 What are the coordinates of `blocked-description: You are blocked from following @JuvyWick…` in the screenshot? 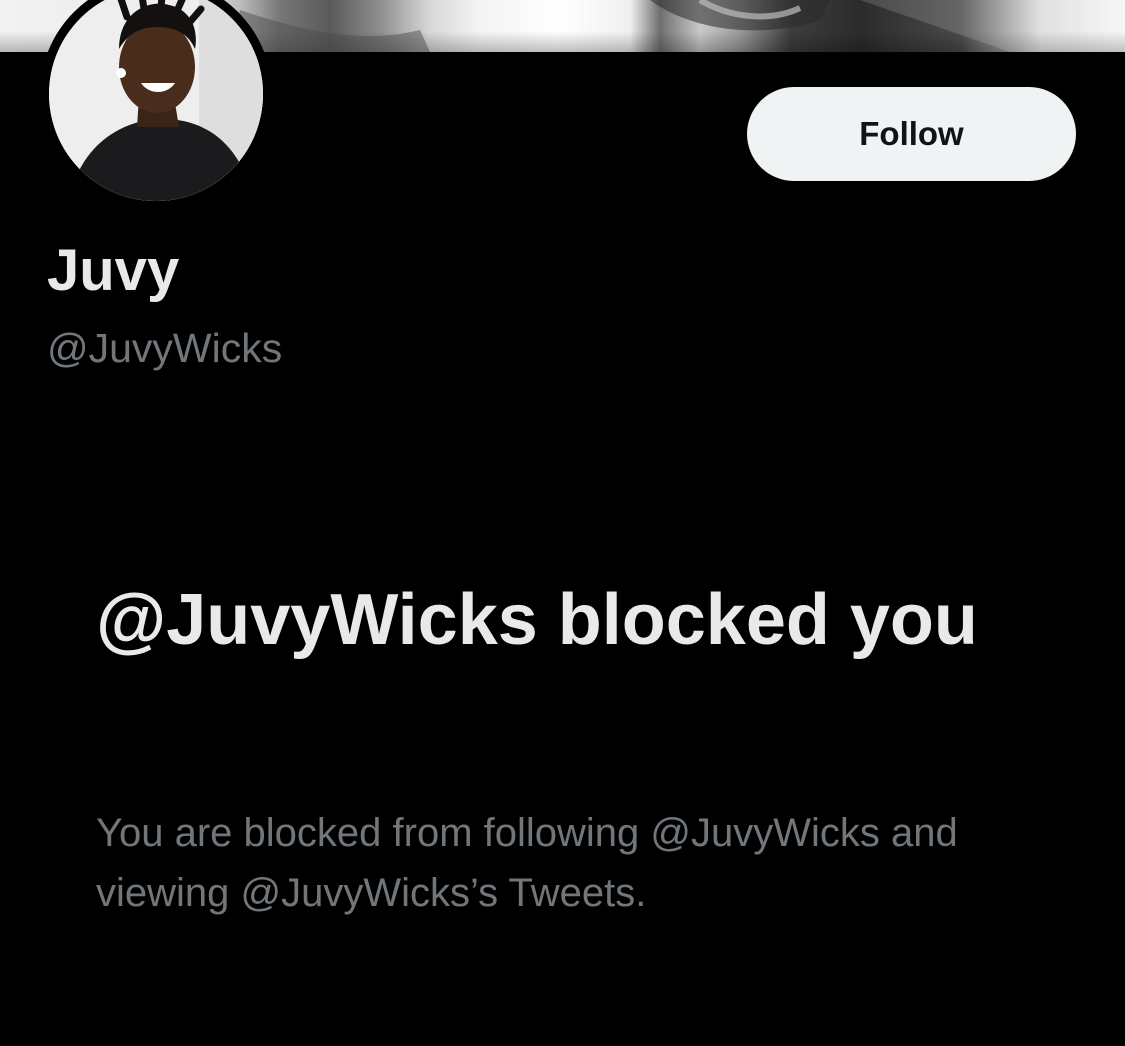 It's located at (527, 863).